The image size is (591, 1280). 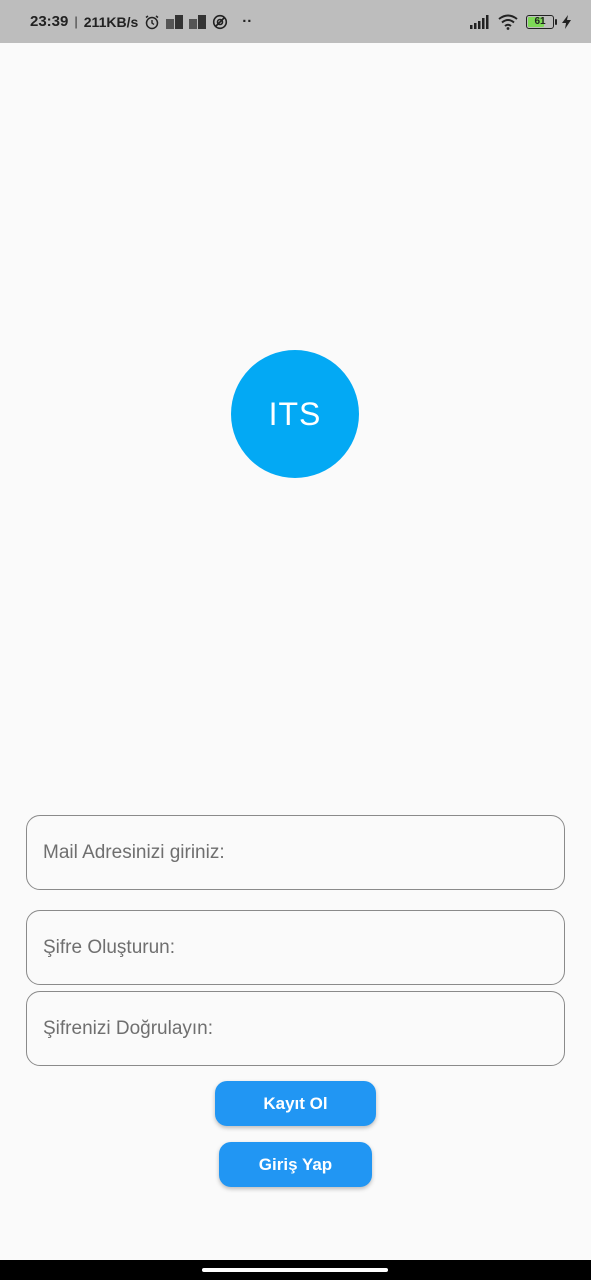 I want to click on more-dots-icon: ··, so click(x=247, y=21).